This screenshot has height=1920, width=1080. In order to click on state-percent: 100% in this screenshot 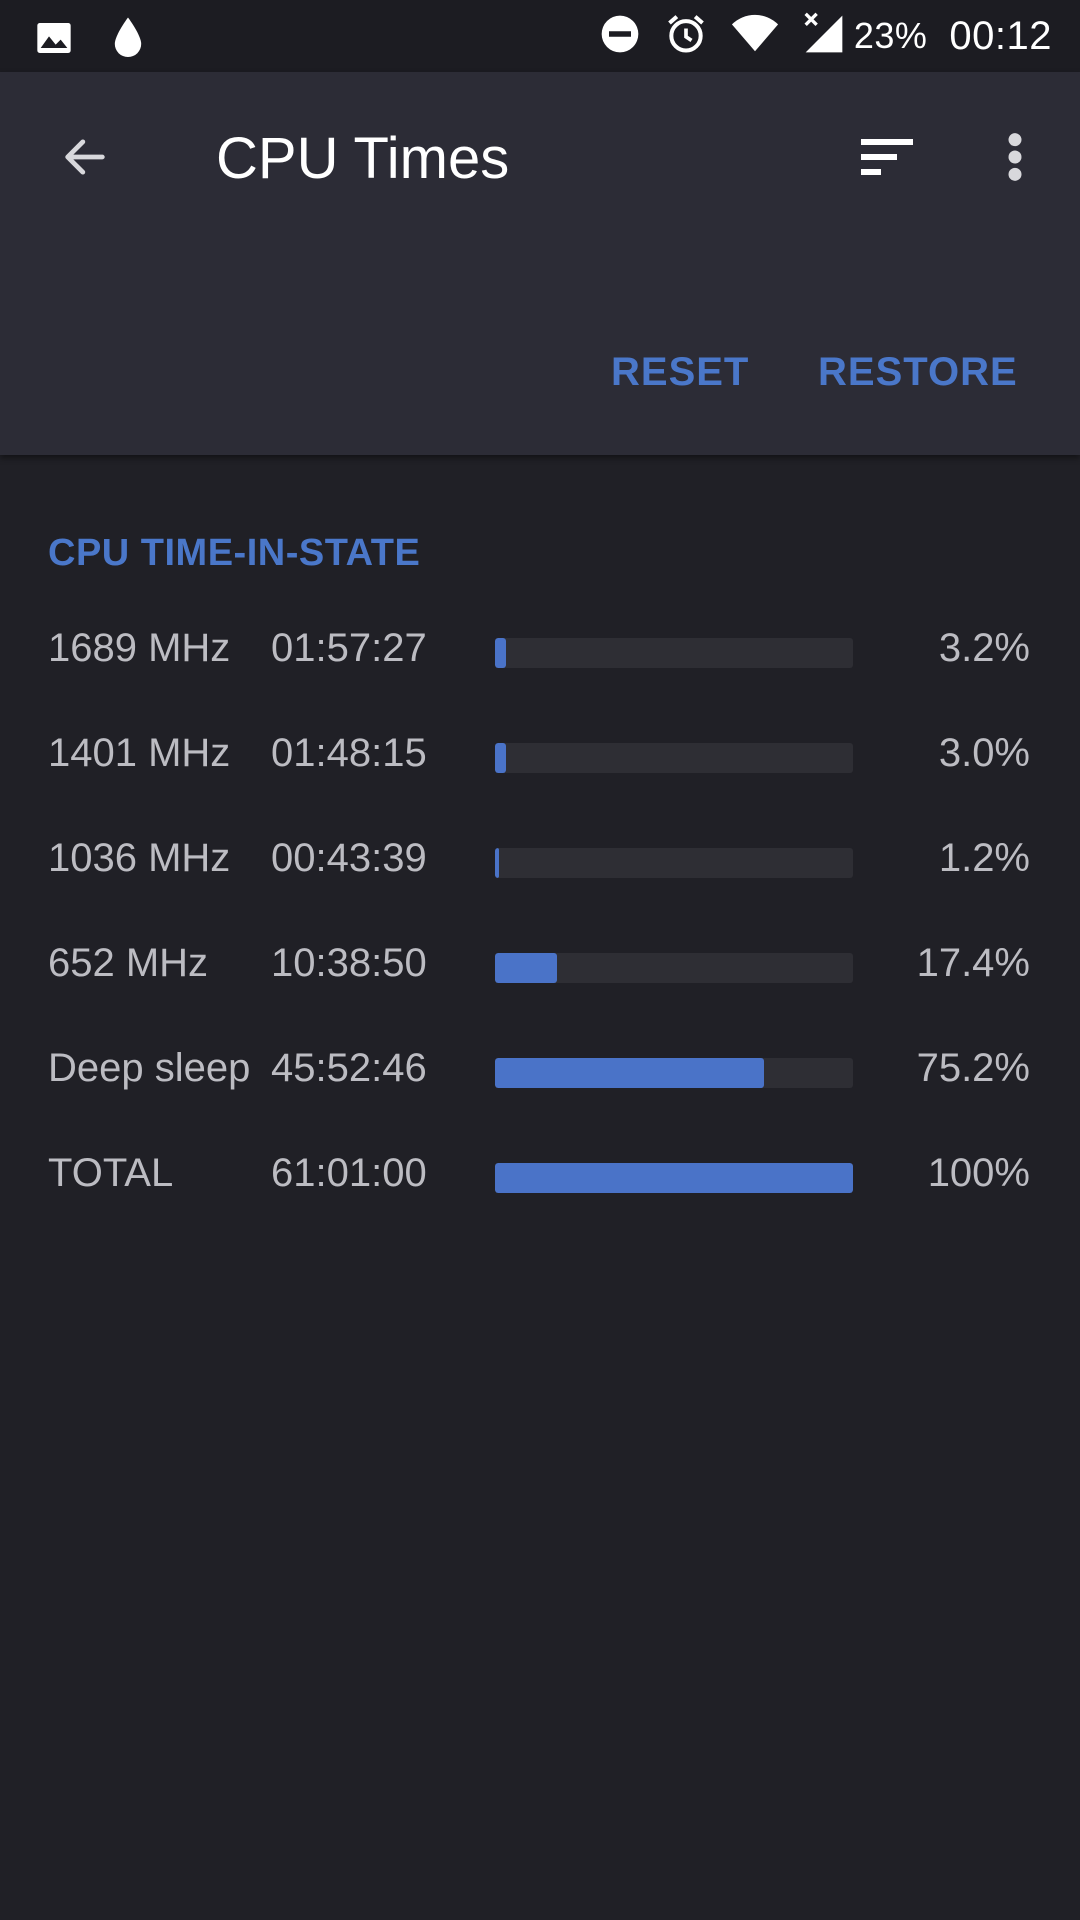, I will do `click(978, 1173)`.